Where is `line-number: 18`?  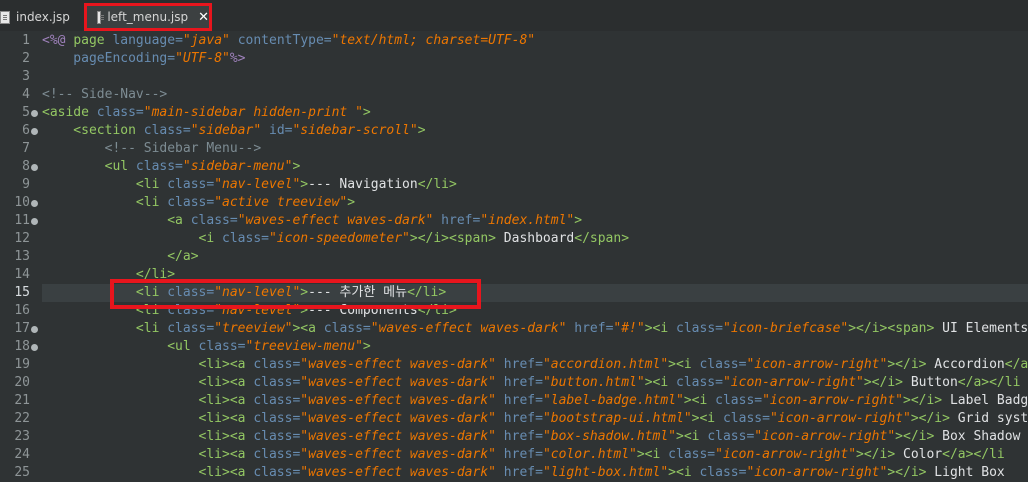 line-number: 18 is located at coordinates (22, 346).